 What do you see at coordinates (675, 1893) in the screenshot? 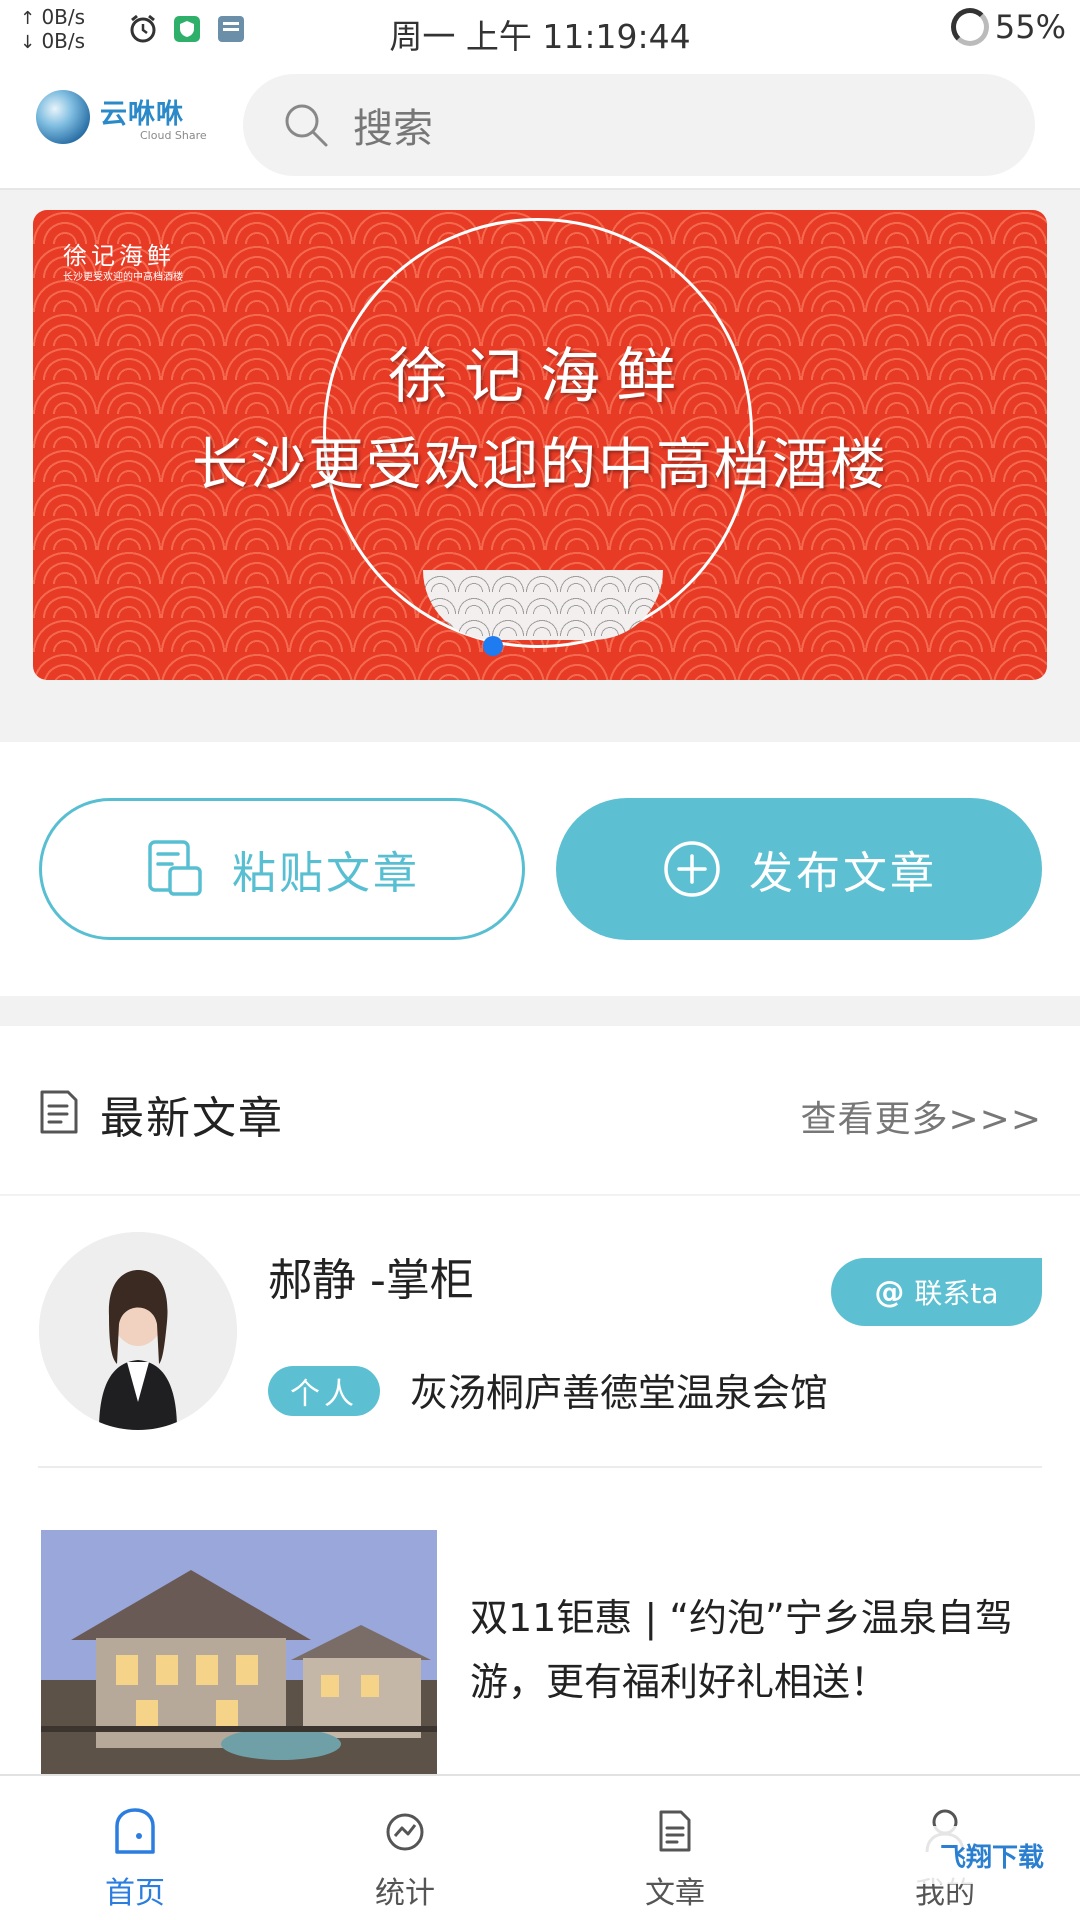
I see `nav-articles-label: 文章` at bounding box center [675, 1893].